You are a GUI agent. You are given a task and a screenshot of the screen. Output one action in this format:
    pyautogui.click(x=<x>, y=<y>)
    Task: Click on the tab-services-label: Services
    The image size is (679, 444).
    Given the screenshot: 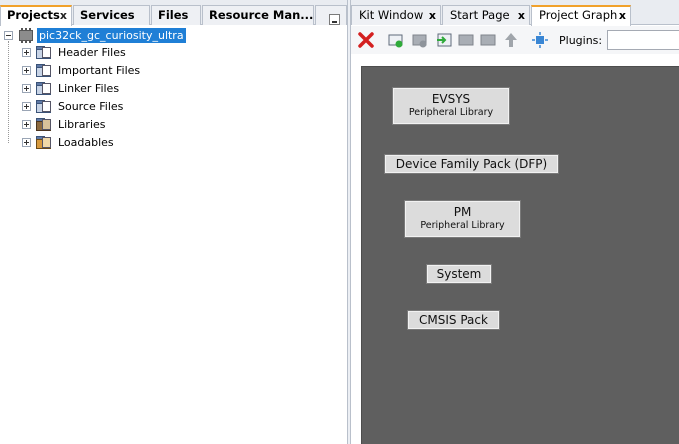 What is the action you would take?
    pyautogui.click(x=107, y=15)
    